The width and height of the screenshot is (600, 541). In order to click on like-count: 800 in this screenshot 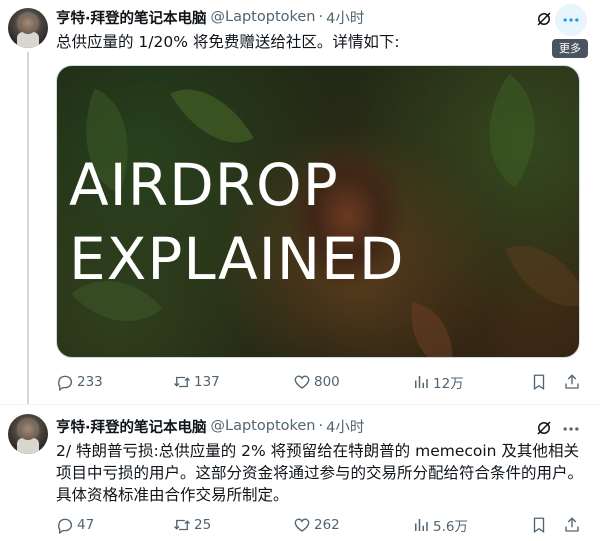, I will do `click(327, 382)`.